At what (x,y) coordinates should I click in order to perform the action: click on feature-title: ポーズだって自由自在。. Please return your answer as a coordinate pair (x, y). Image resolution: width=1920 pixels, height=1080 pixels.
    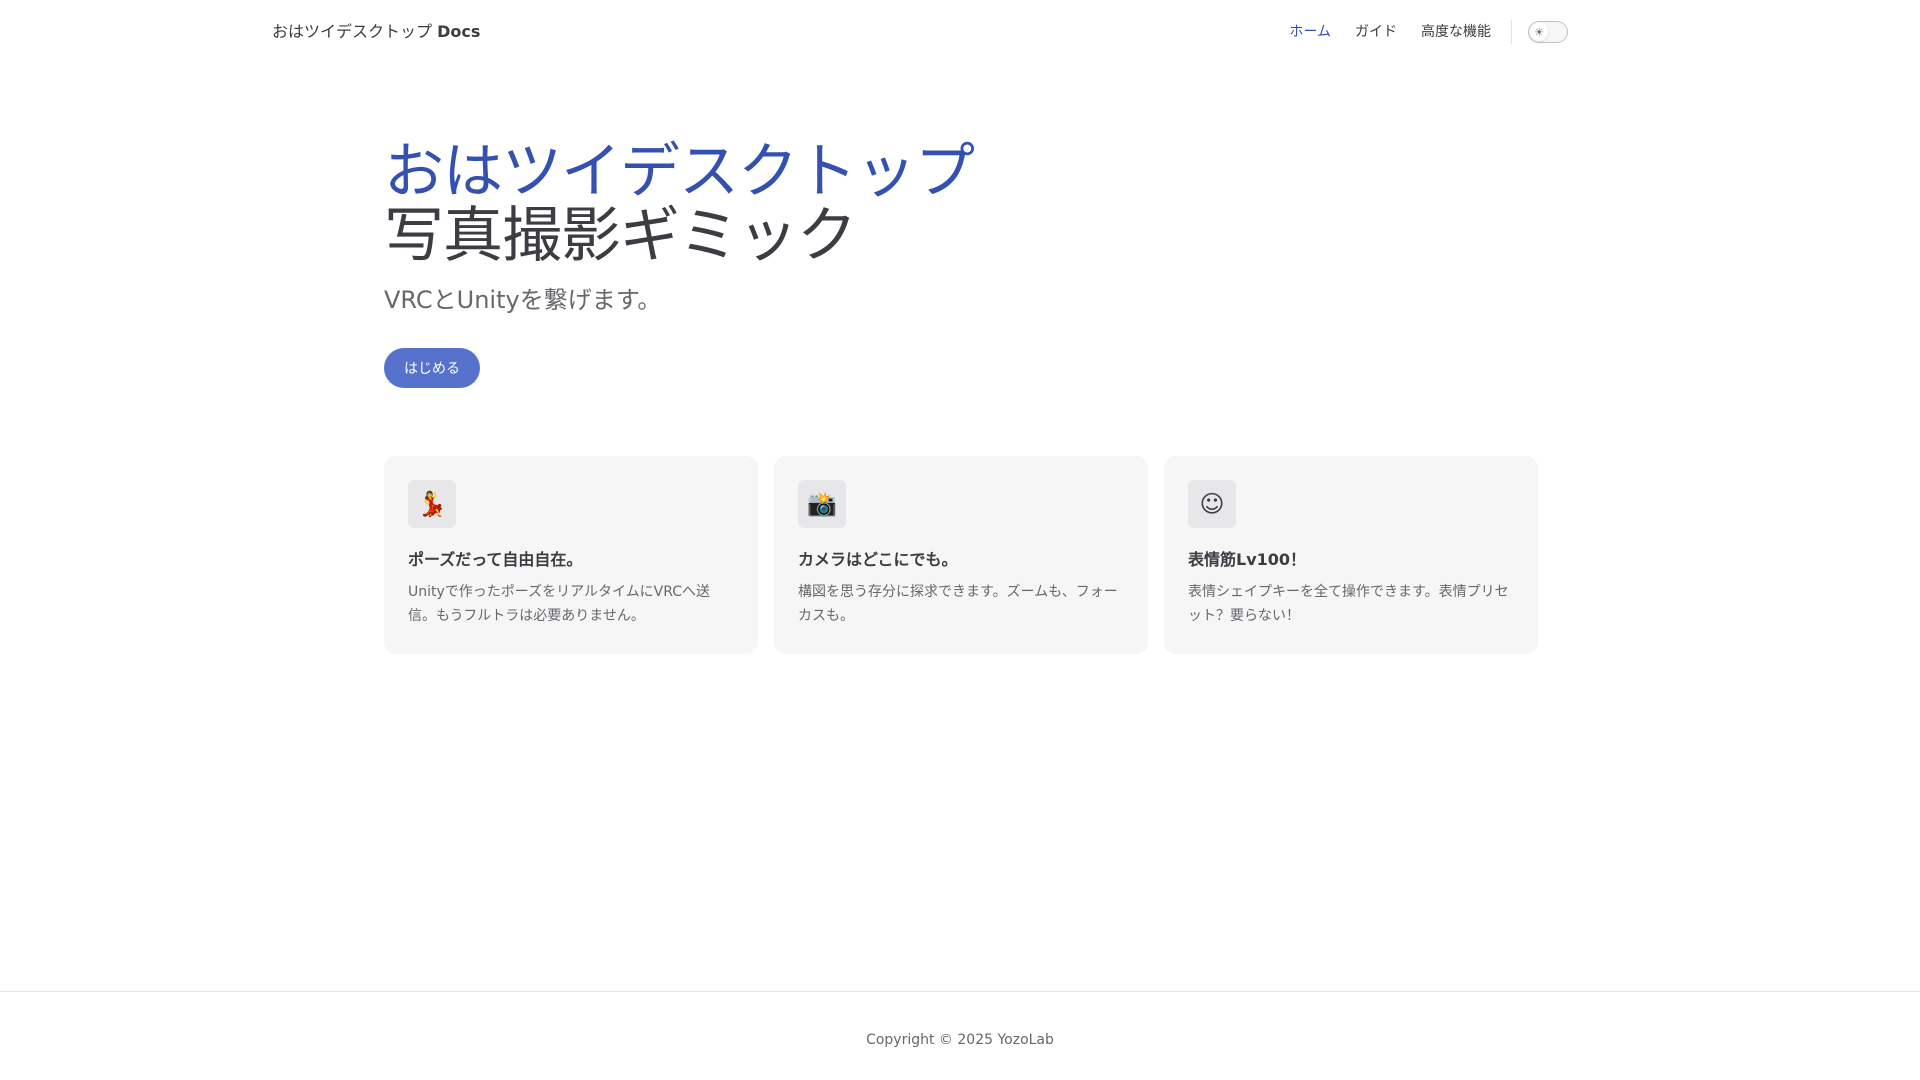
    Looking at the image, I should click on (495, 559).